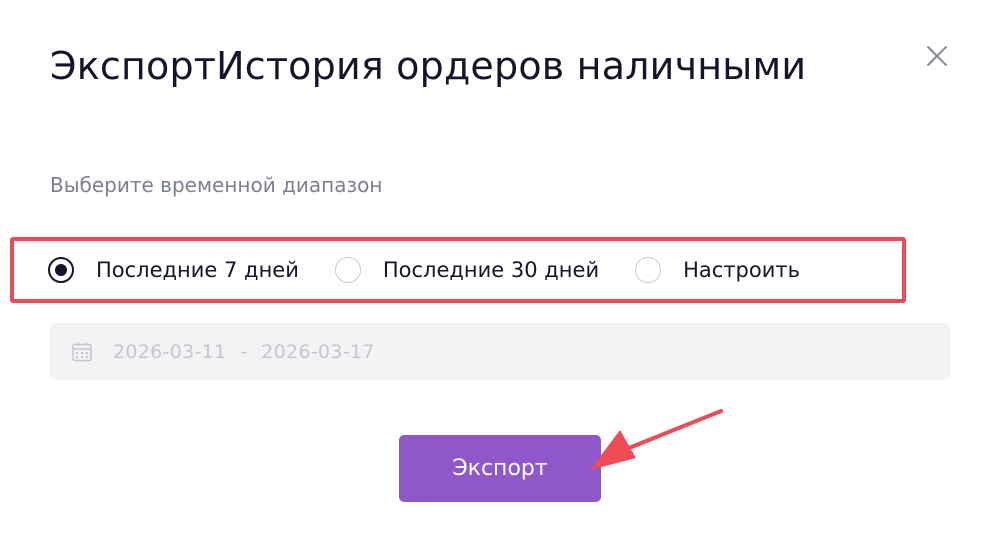  I want to click on close-icon, so click(937, 56).